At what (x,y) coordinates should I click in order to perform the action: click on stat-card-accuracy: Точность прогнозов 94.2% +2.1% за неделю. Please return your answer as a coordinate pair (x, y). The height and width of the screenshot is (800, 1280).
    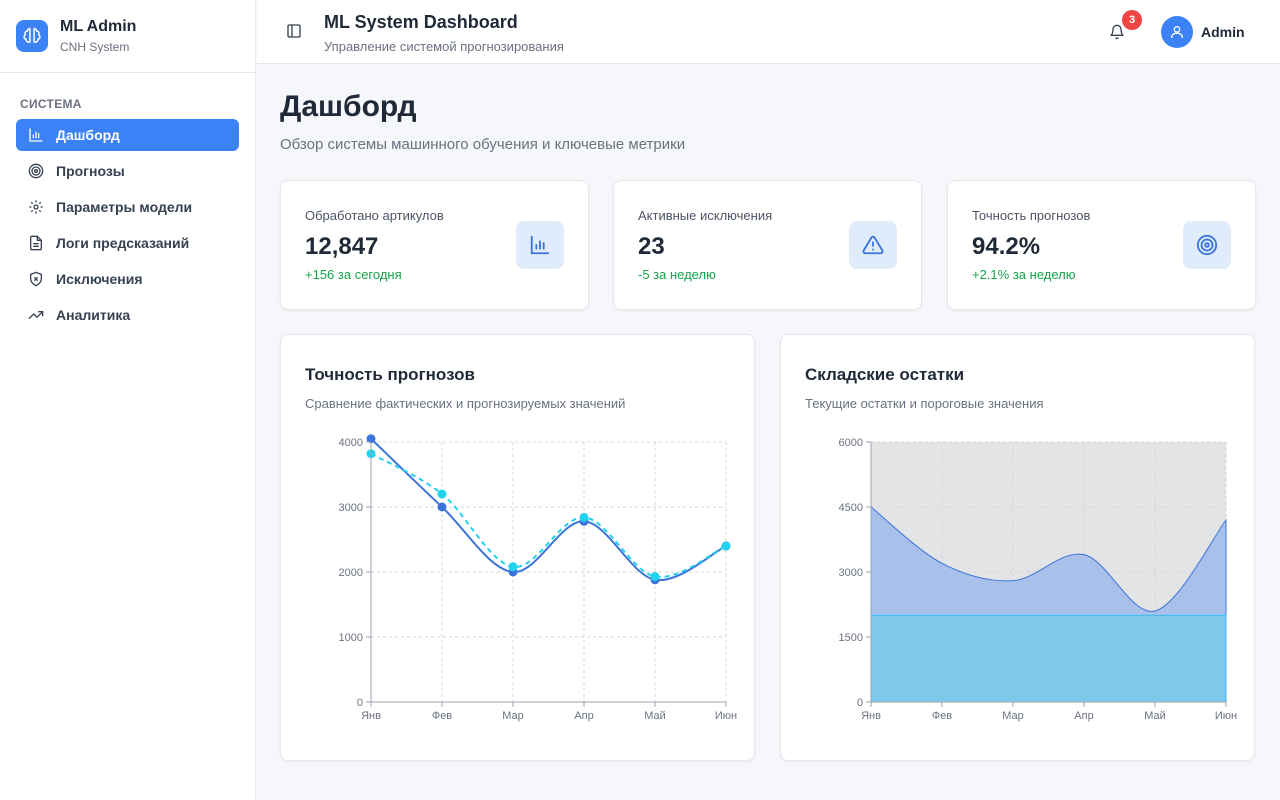
    Looking at the image, I should click on (1101, 245).